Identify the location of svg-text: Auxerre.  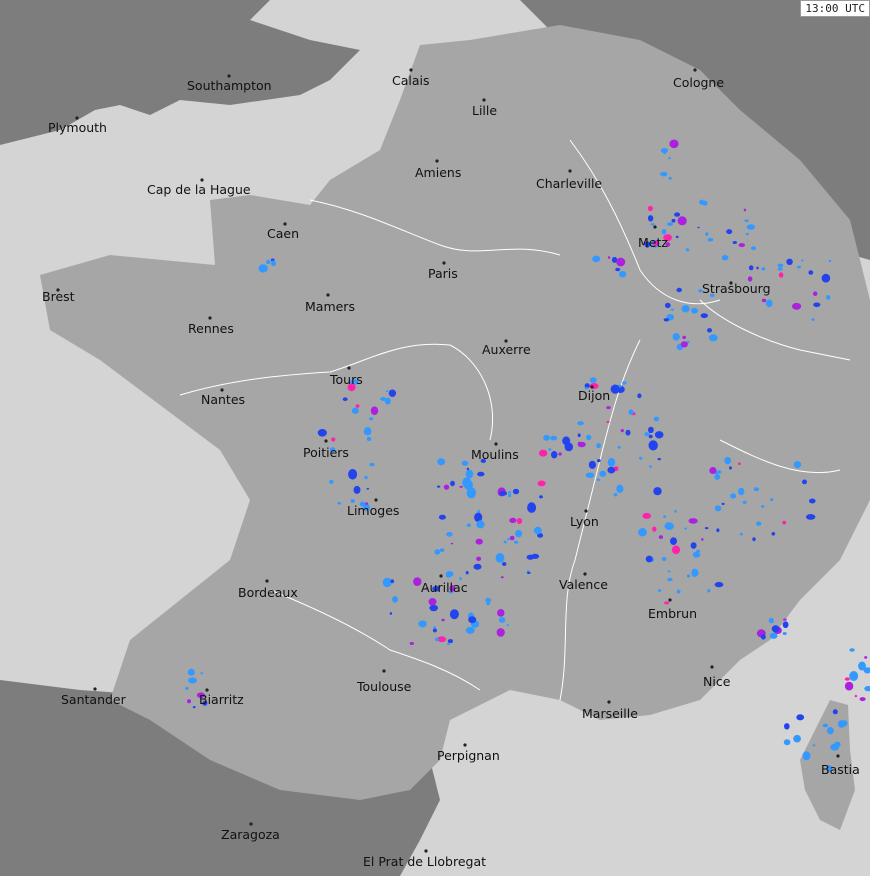
(506, 349).